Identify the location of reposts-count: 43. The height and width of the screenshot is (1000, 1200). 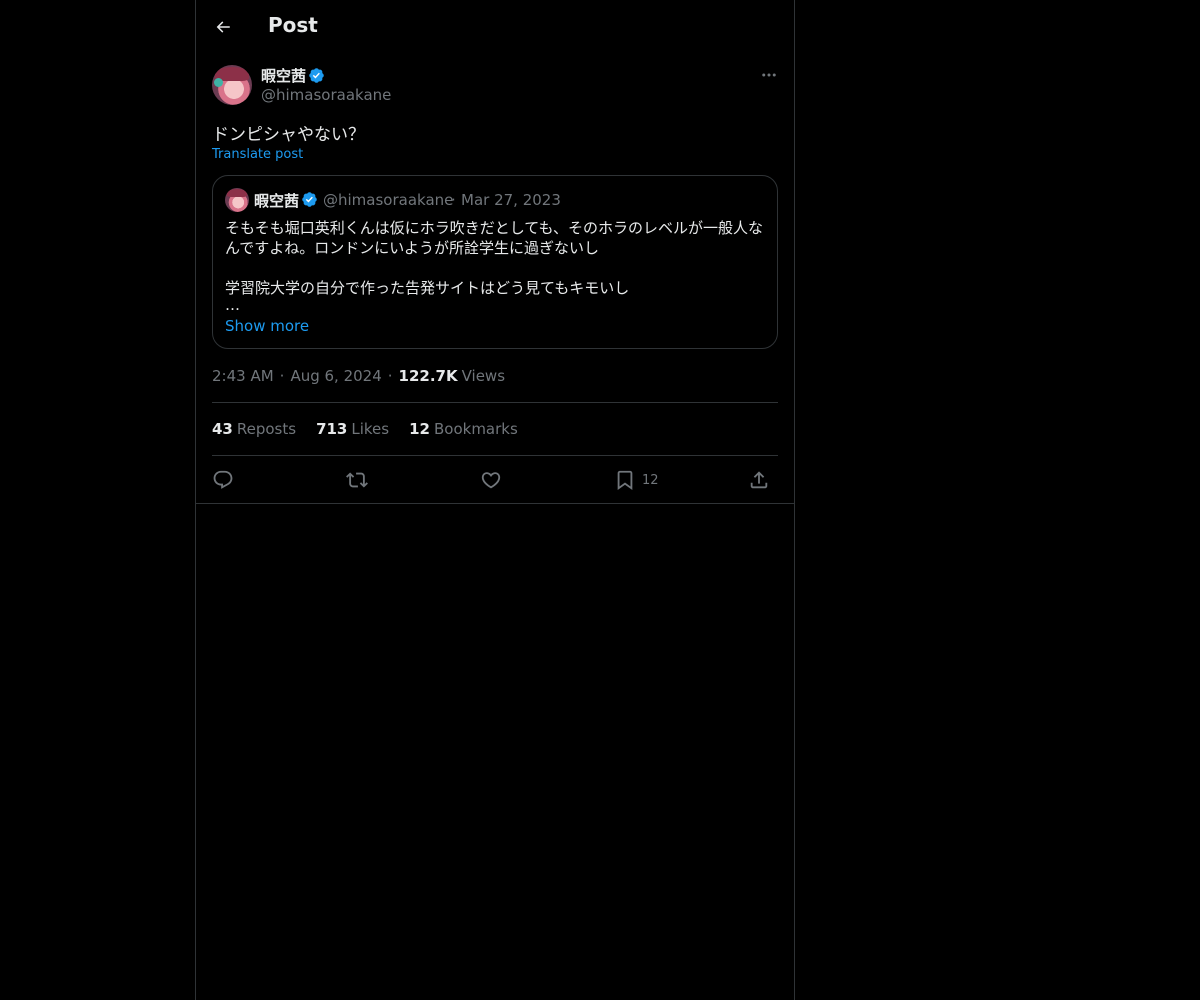
(222, 429).